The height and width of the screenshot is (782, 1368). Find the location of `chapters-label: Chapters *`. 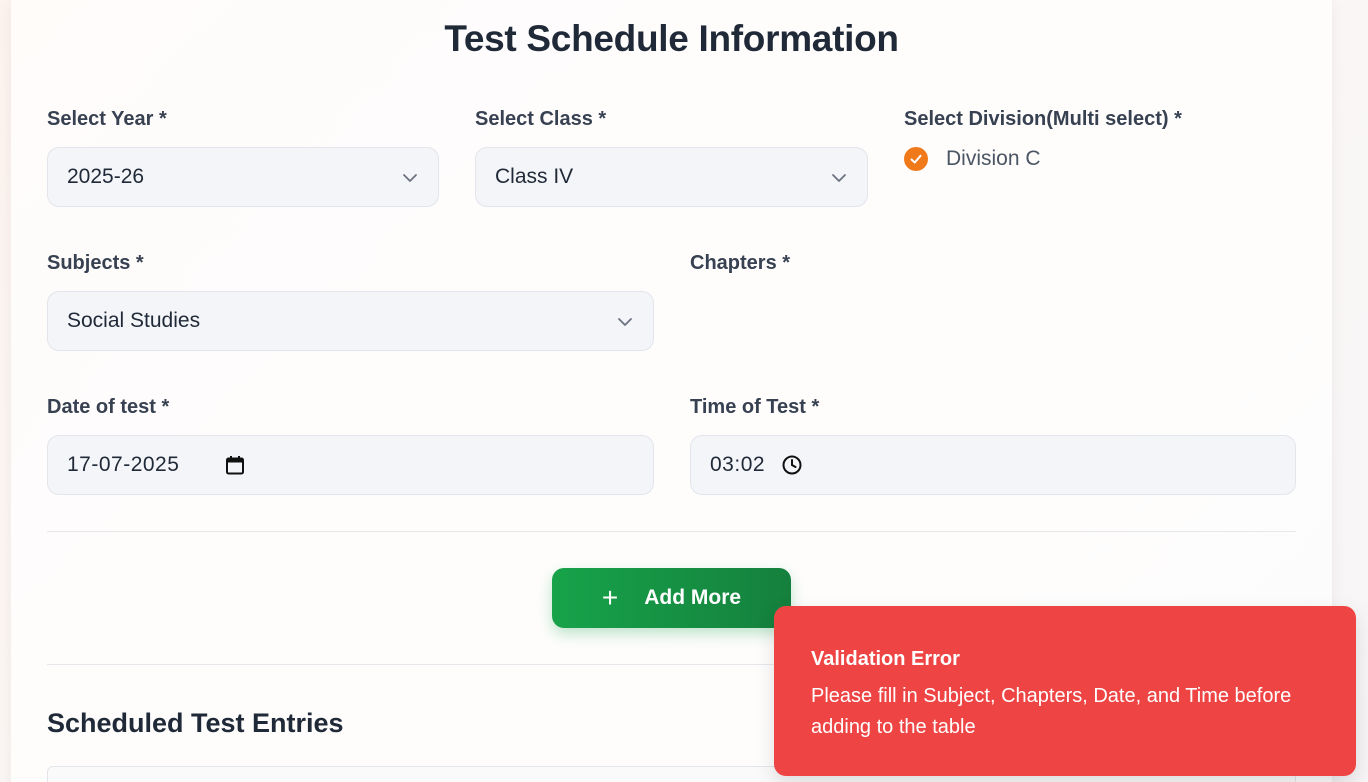

chapters-label: Chapters * is located at coordinates (740, 263).